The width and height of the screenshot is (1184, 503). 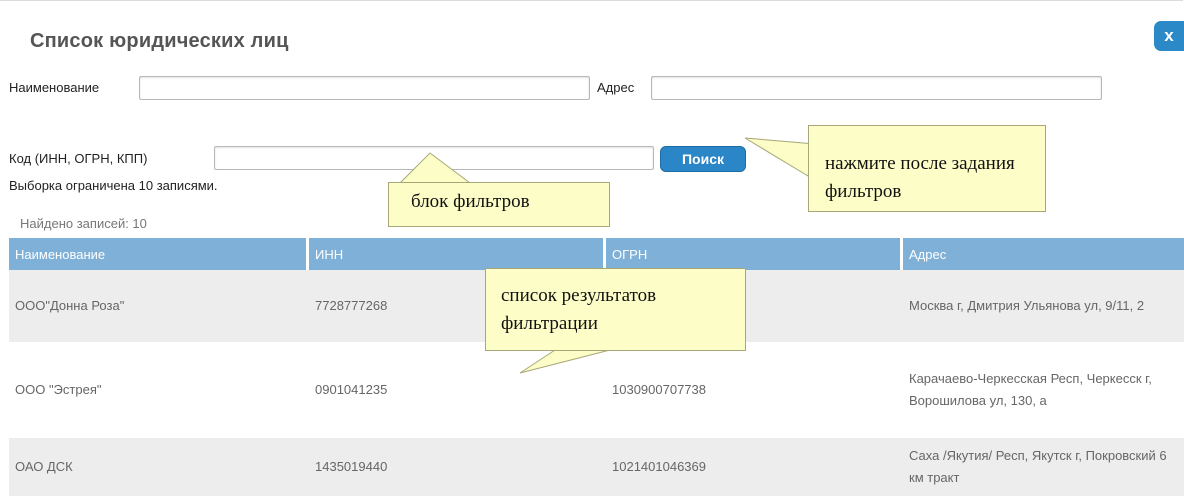 I want to click on results-hint-pointer, so click(x=565, y=361).